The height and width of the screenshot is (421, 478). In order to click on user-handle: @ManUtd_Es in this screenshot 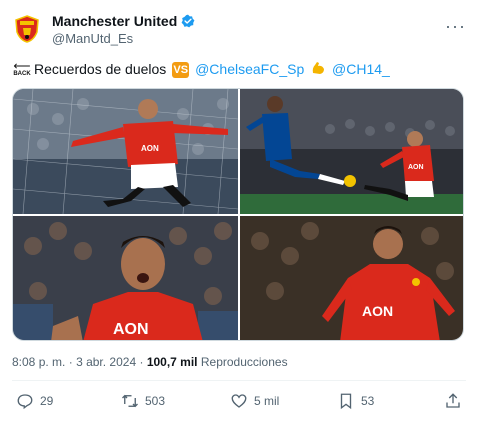, I will do `click(123, 38)`.